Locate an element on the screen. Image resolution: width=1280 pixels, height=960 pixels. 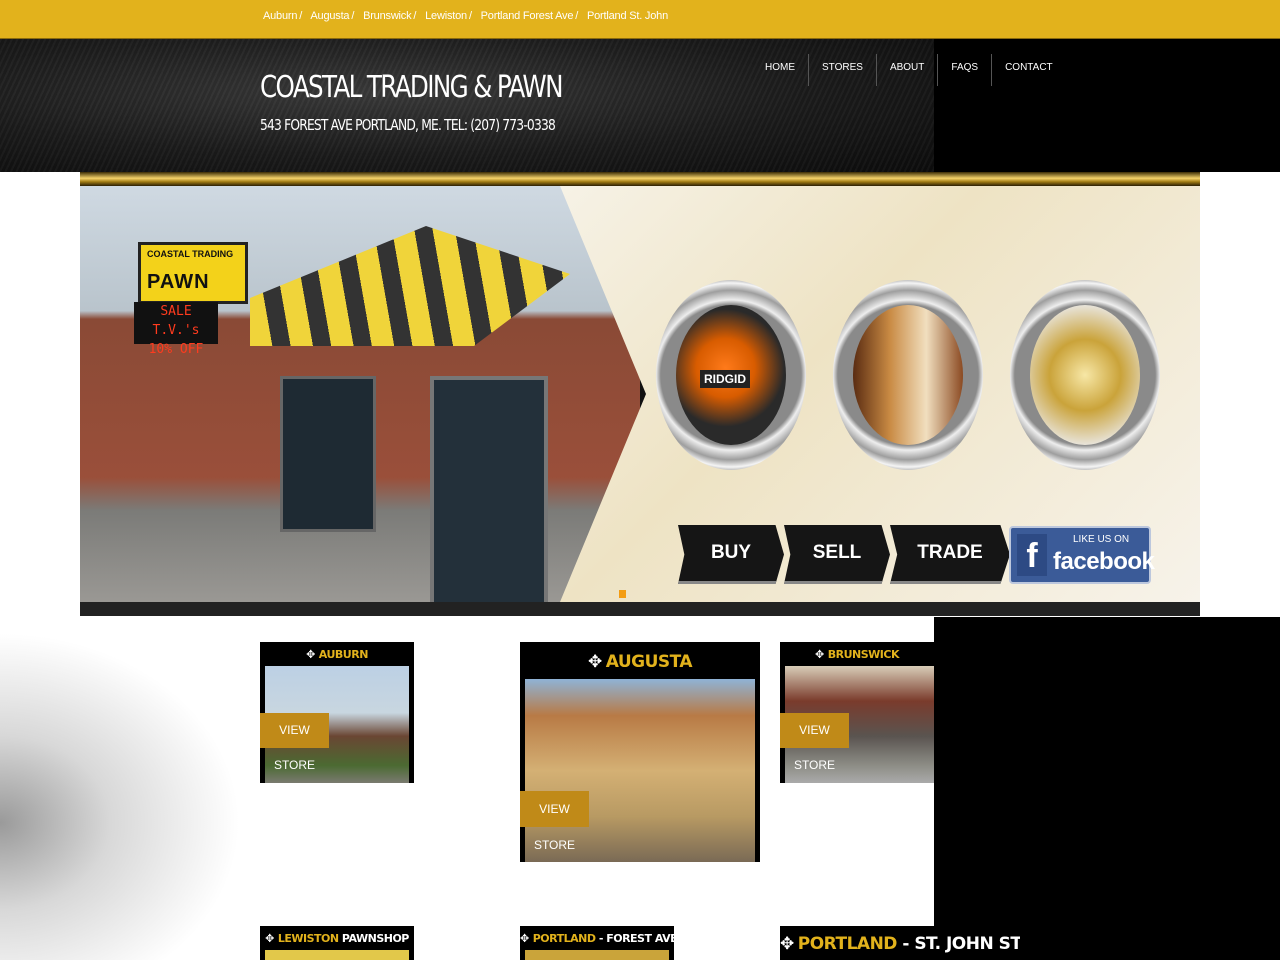
guitars-circle-image is located at coordinates (908, 375).